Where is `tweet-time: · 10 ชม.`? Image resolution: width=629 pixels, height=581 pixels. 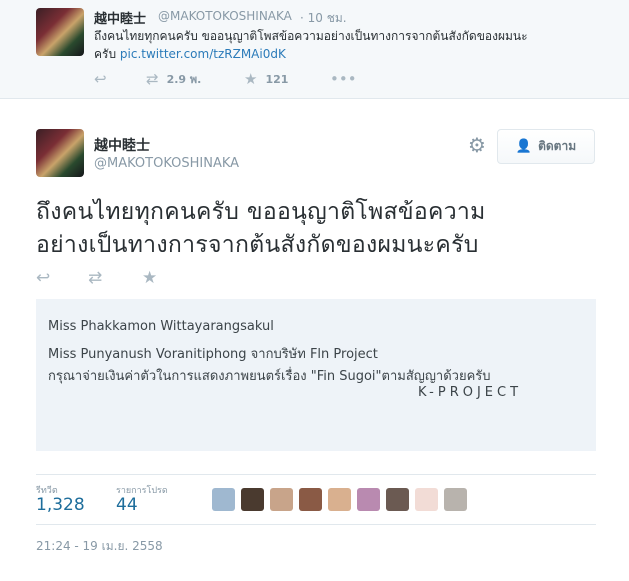 tweet-time: · 10 ชม. is located at coordinates (323, 18).